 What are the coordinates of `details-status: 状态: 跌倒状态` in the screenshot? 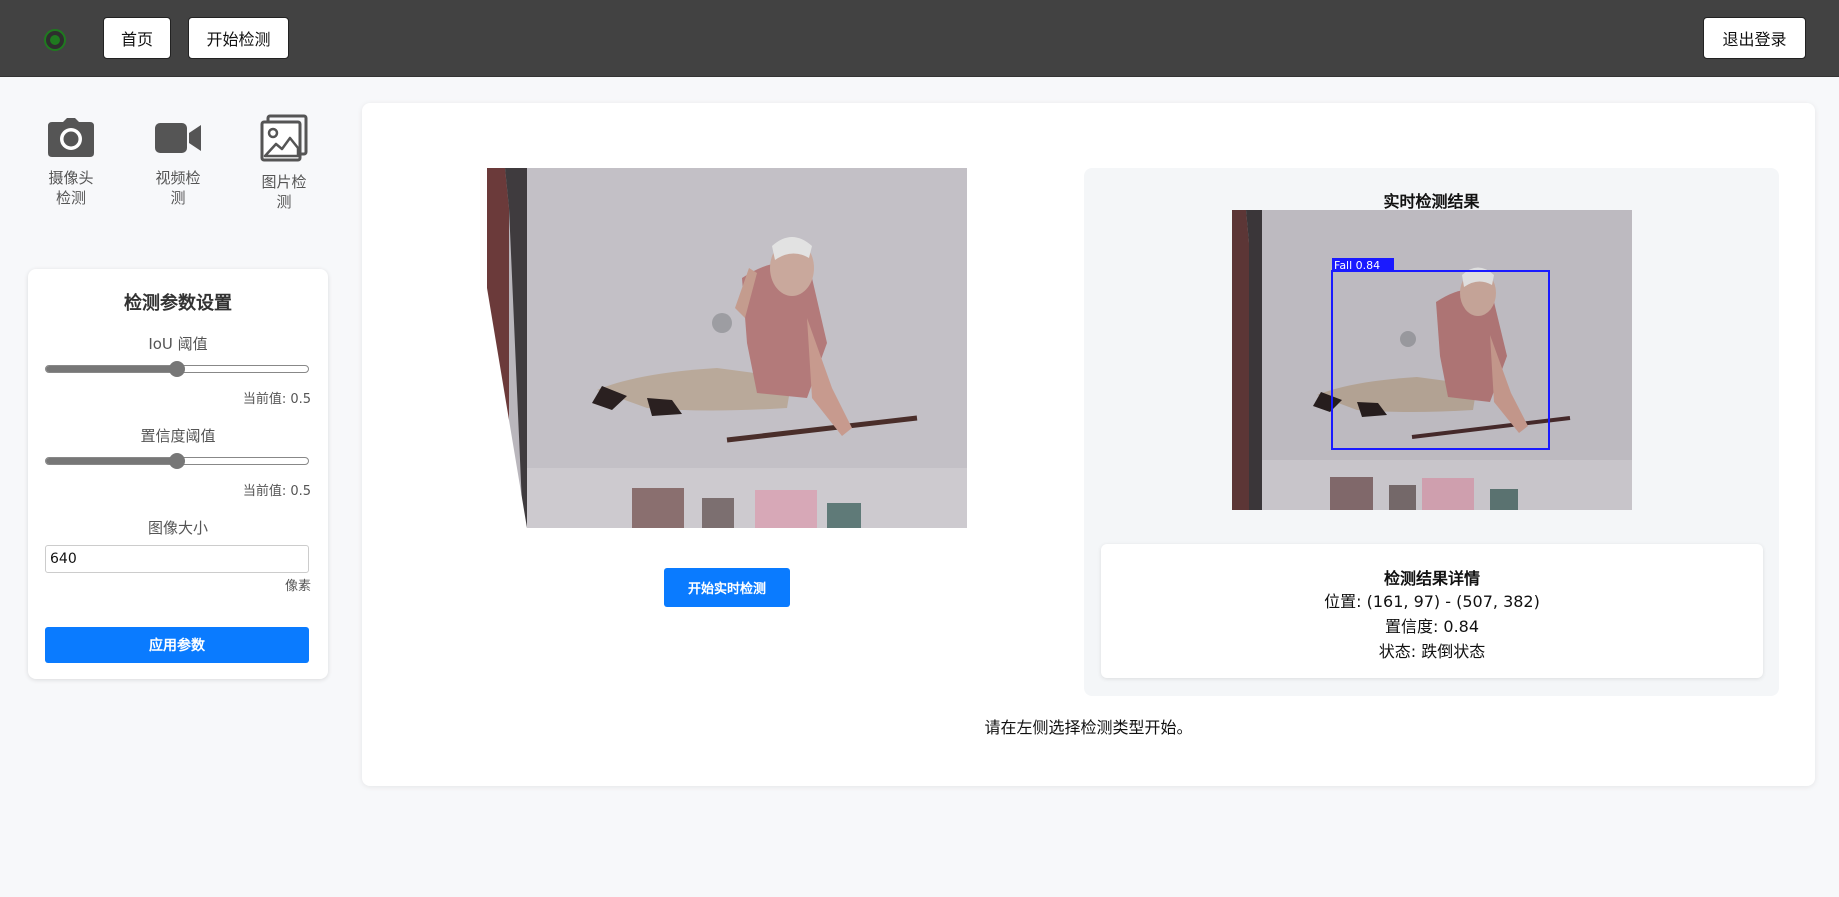 It's located at (1432, 651).